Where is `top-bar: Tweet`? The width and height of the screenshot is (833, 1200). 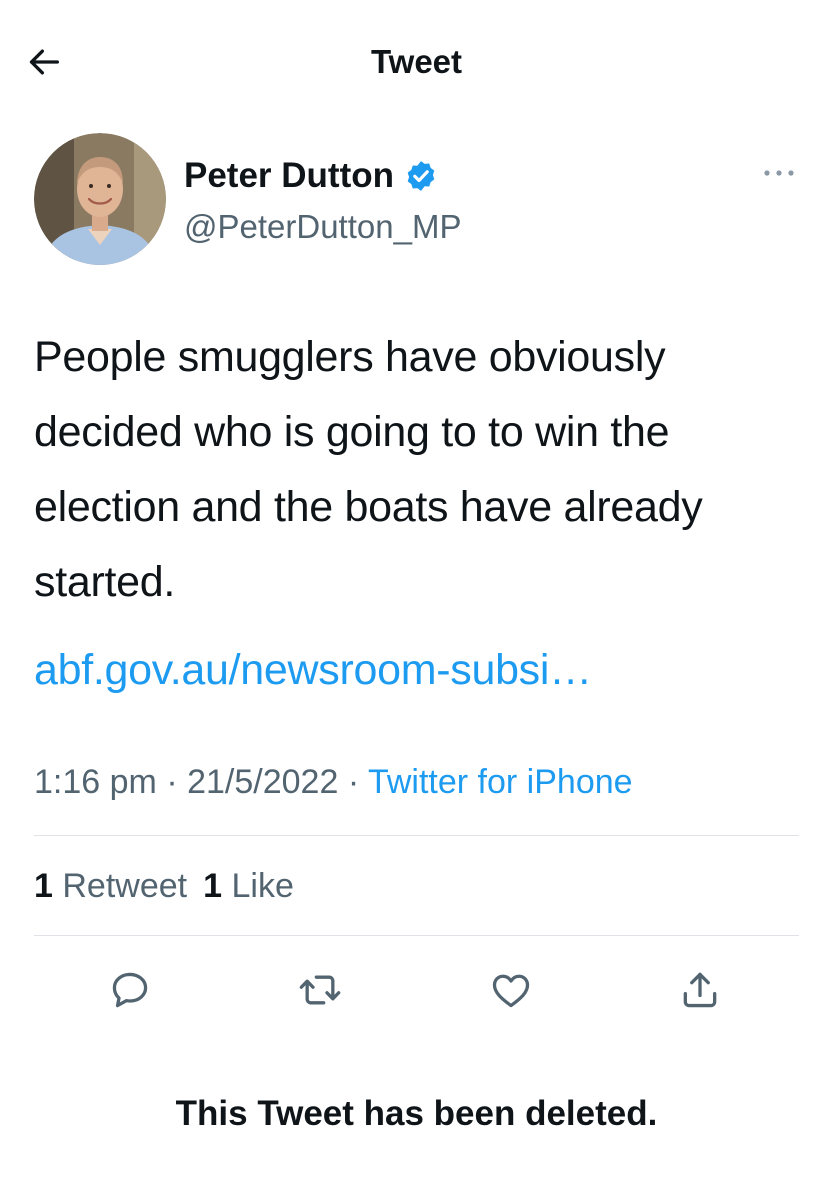 top-bar: Tweet is located at coordinates (416, 60).